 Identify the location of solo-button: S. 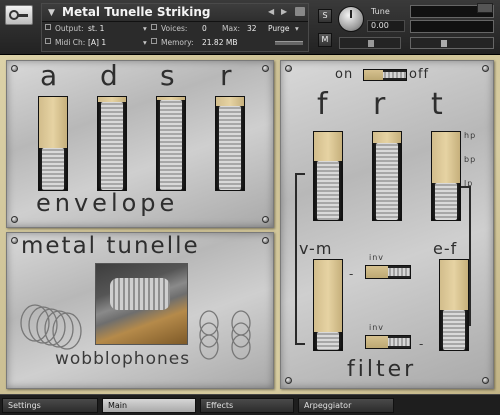
(325, 16).